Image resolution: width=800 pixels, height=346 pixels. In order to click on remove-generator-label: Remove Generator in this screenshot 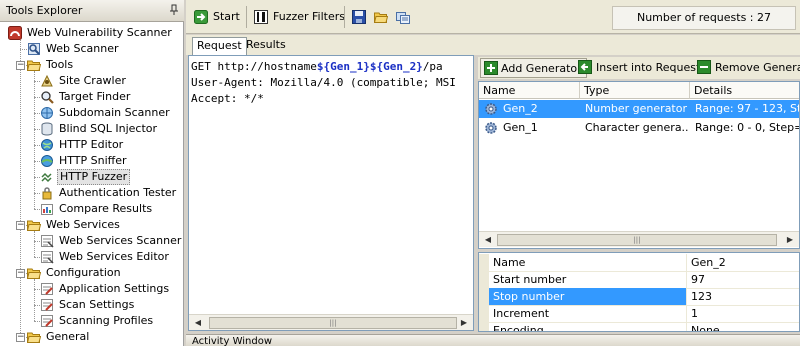, I will do `click(757, 67)`.